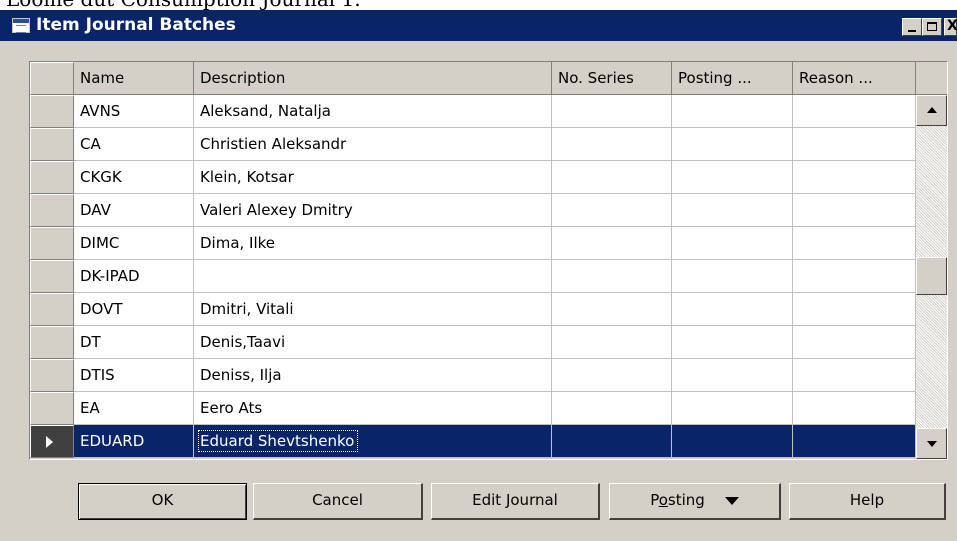 This screenshot has height=541, width=957. Describe the element at coordinates (134, 144) in the screenshot. I see `name-cell: CA` at that location.